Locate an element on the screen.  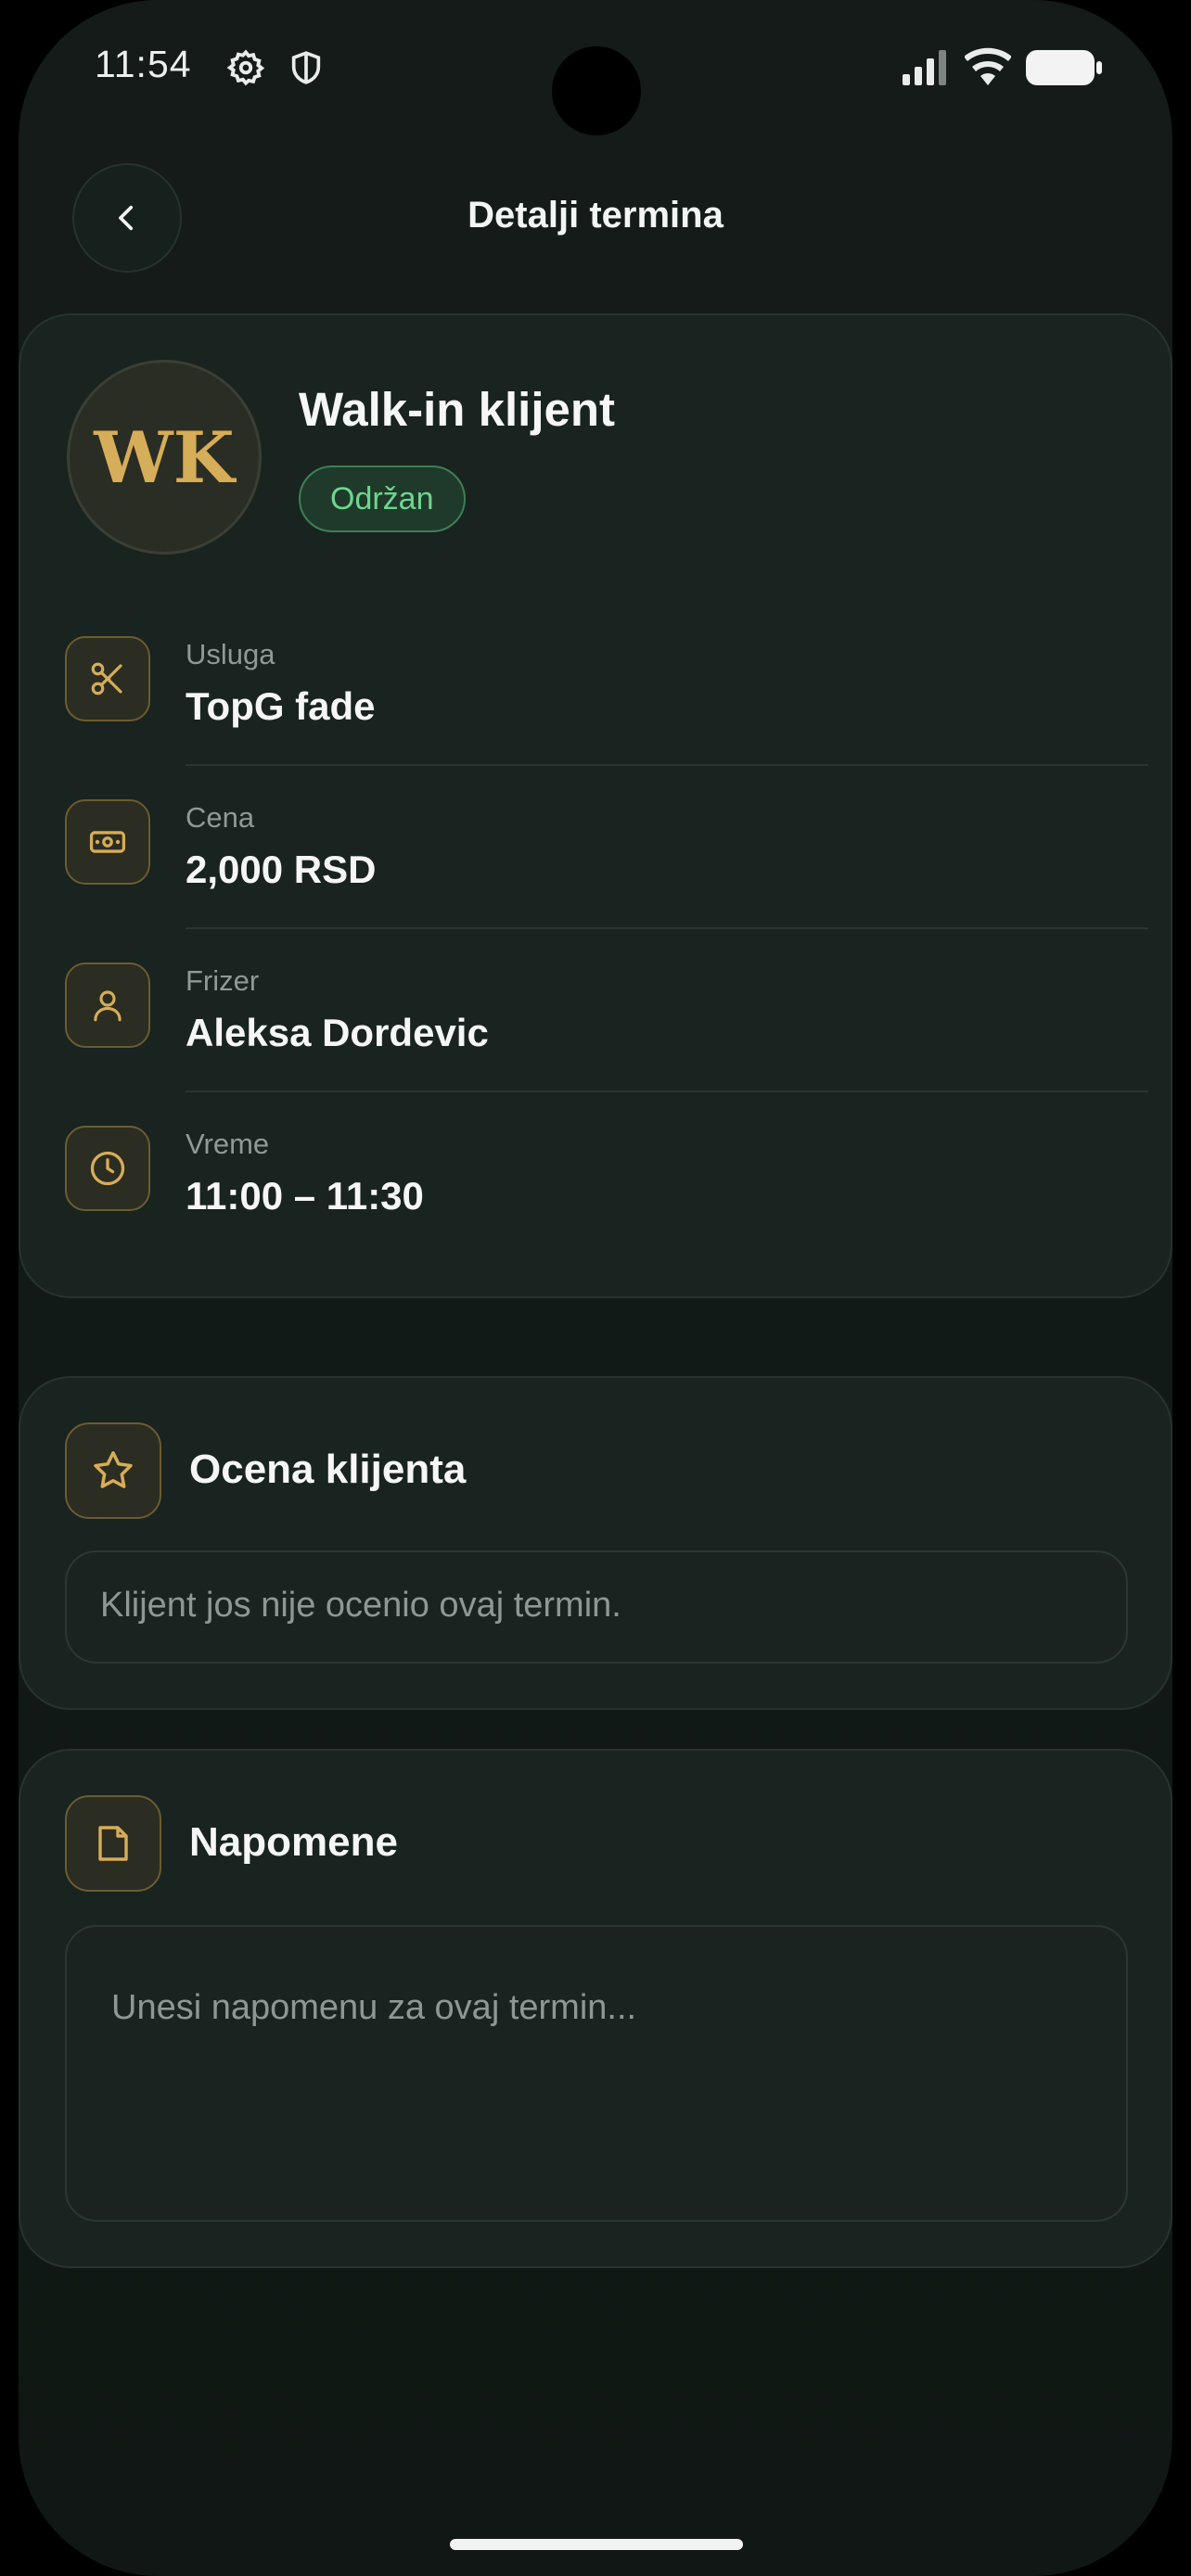
service-value: TopG fade is located at coordinates (281, 706).